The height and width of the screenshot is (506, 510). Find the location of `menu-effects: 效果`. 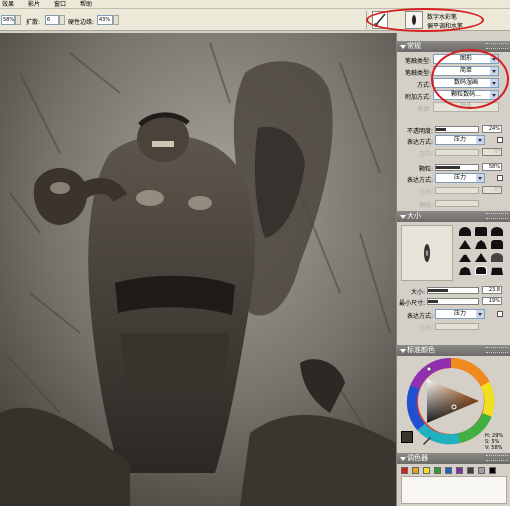

menu-effects: 效果 is located at coordinates (8, 4).